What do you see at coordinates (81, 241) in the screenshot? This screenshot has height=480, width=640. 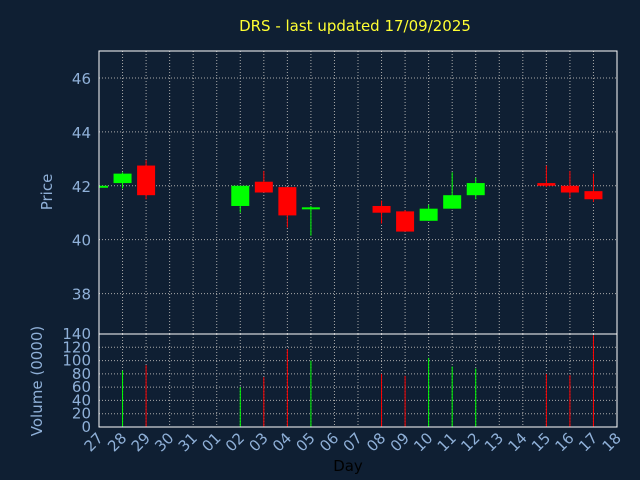 I see `price-tick-label: 40` at bounding box center [81, 241].